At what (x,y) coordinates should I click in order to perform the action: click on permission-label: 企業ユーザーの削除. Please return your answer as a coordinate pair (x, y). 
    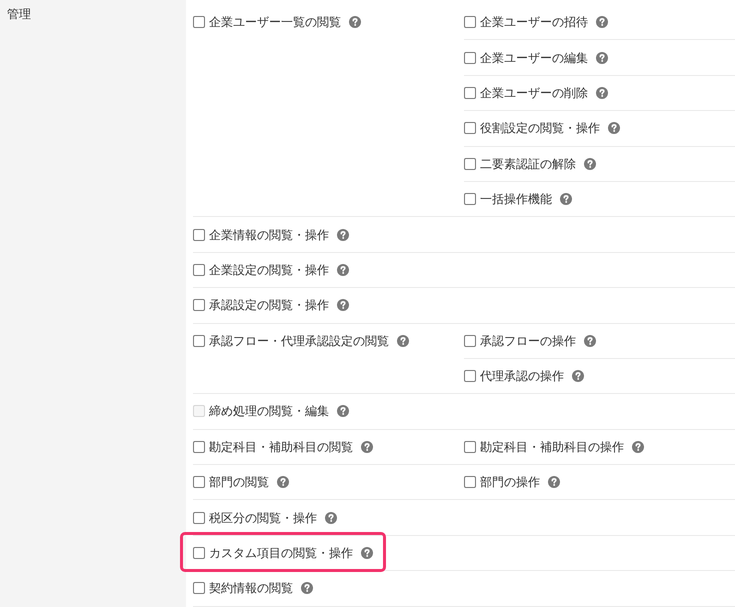
    Looking at the image, I should click on (534, 92).